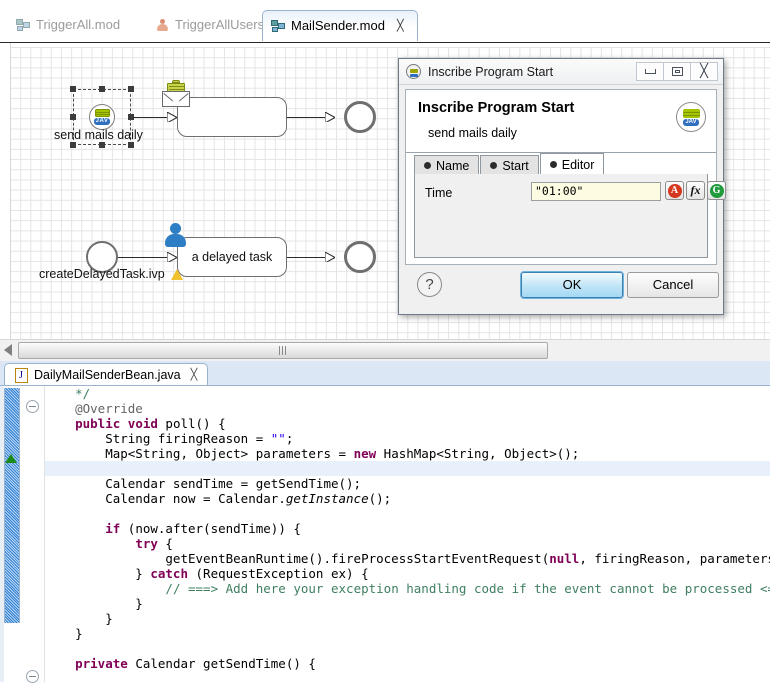 The height and width of the screenshot is (683, 770). What do you see at coordinates (142, 423) in the screenshot?
I see `code-token: void` at bounding box center [142, 423].